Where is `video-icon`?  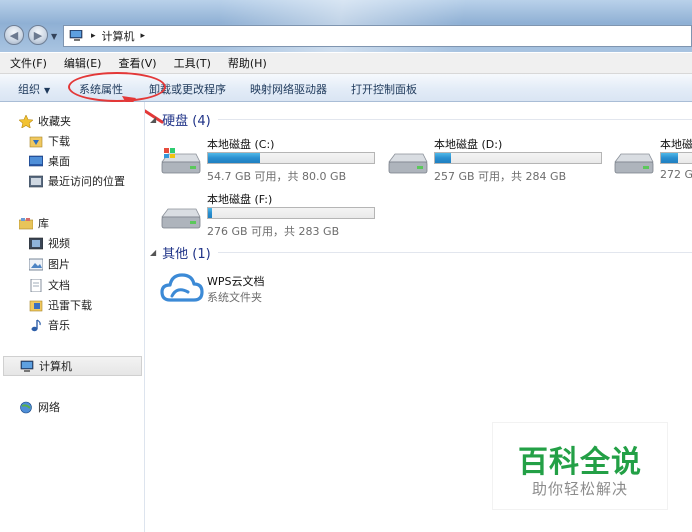 video-icon is located at coordinates (36, 243).